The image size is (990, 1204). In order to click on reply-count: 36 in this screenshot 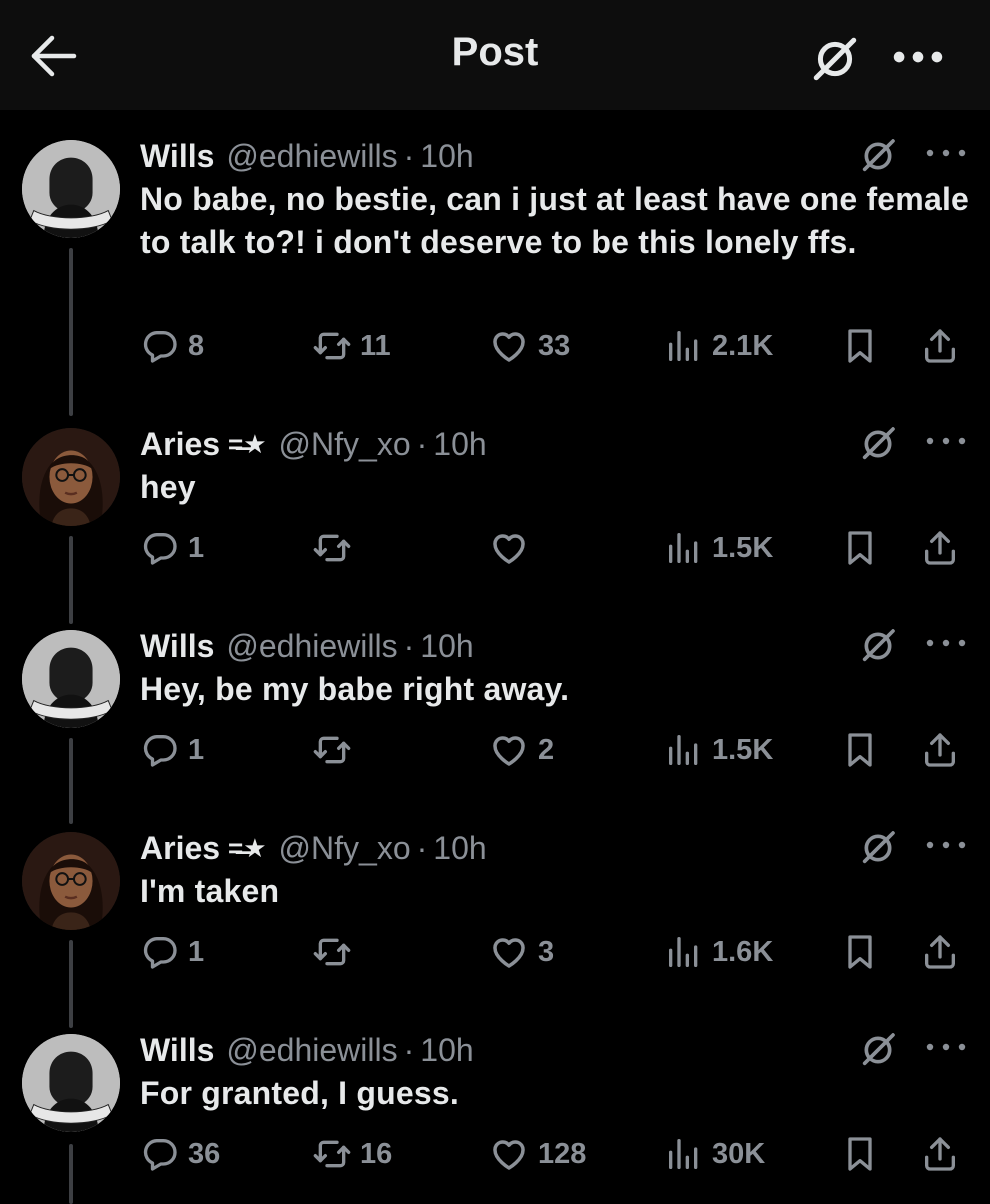, I will do `click(204, 1153)`.